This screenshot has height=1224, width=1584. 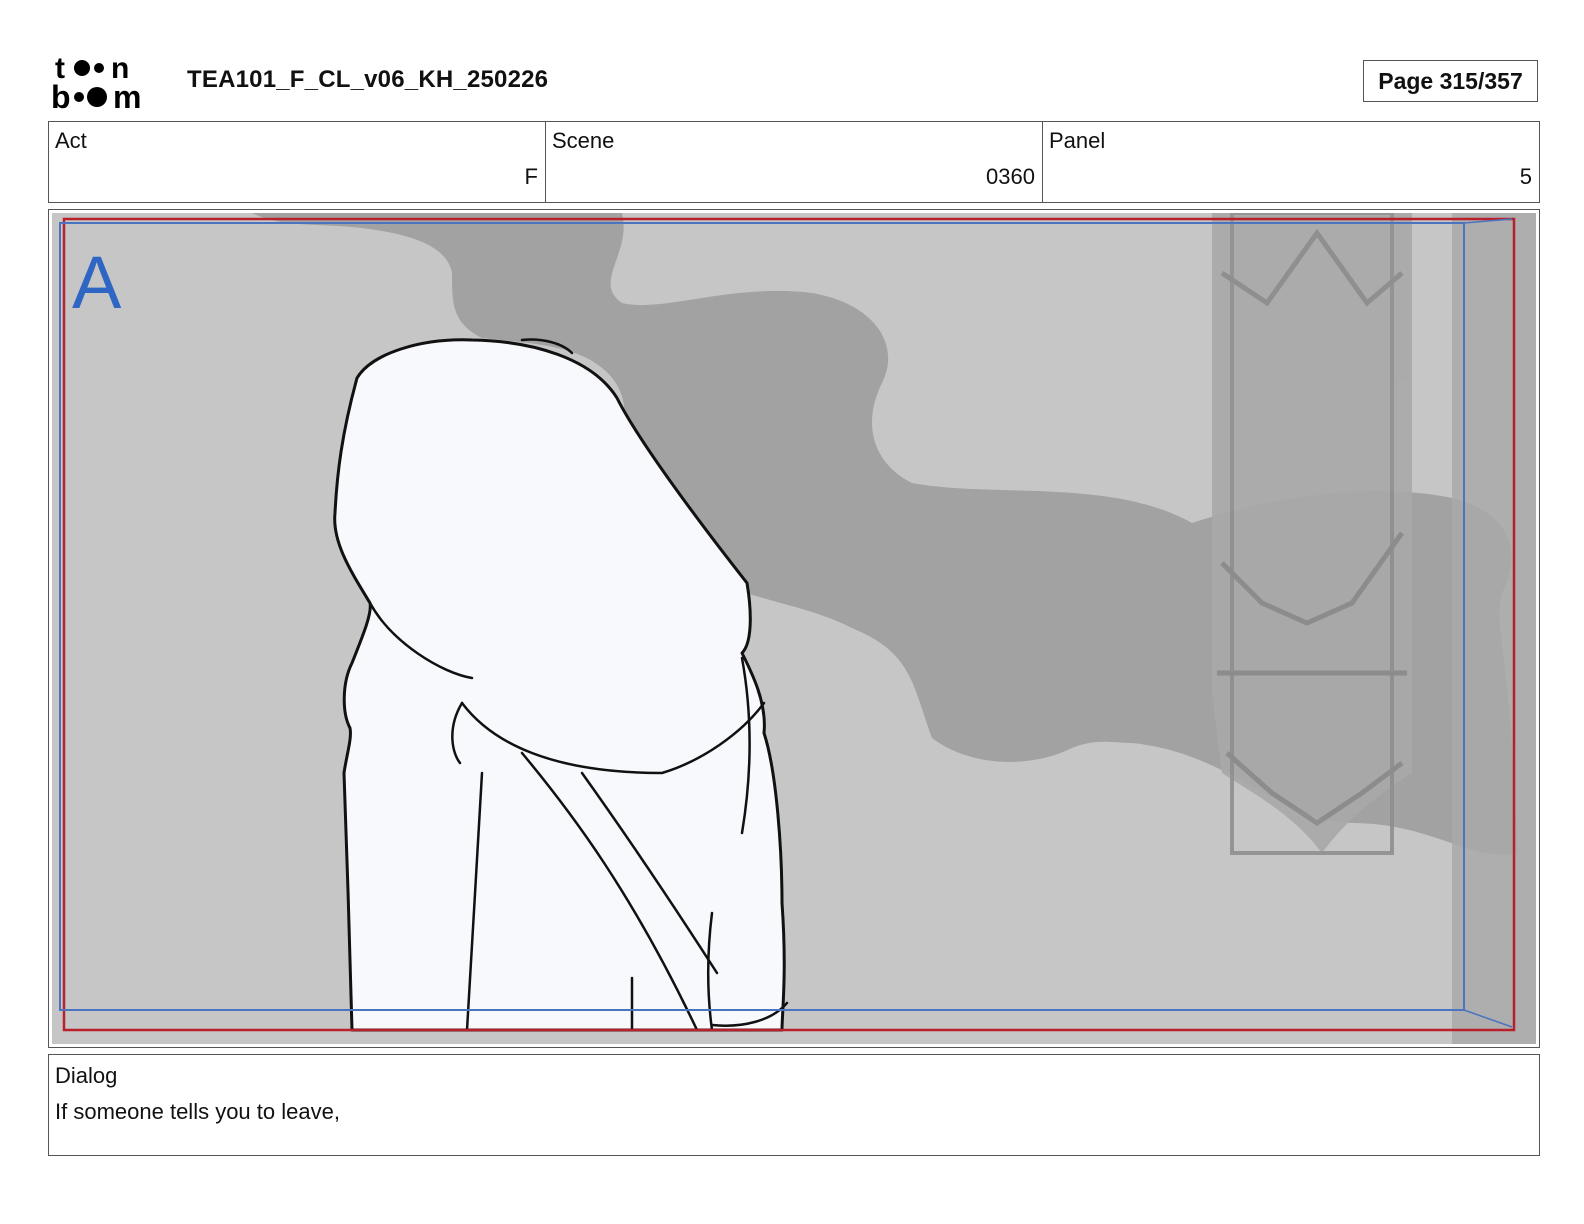 What do you see at coordinates (531, 176) in the screenshot?
I see `act-value: F` at bounding box center [531, 176].